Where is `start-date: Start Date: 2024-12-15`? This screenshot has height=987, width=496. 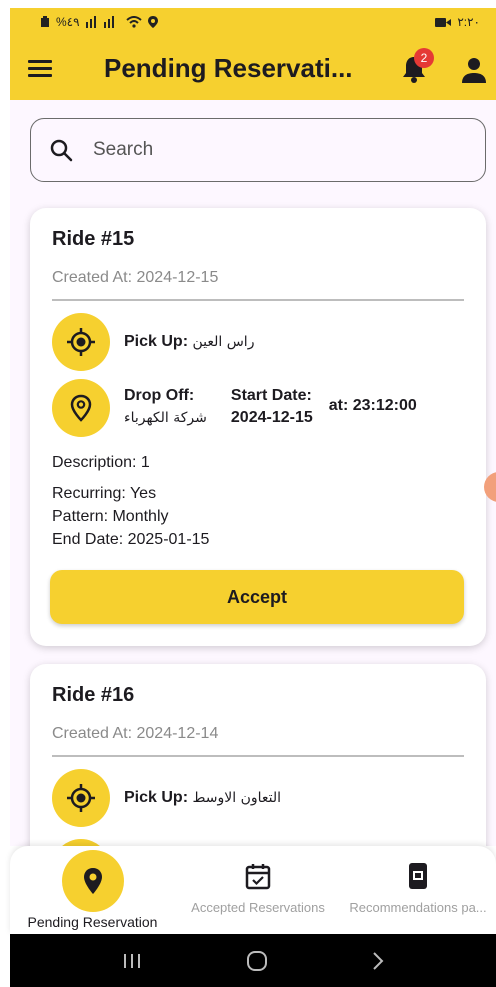
start-date: Start Date: 2024-12-15 is located at coordinates (272, 404).